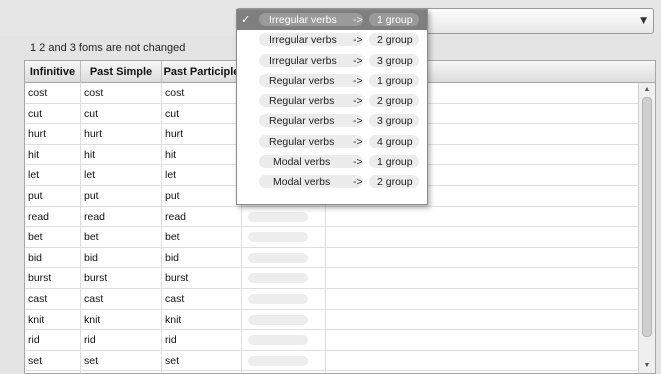 Image resolution: width=661 pixels, height=374 pixels. I want to click on infinitive-cell: knit, so click(53, 319).